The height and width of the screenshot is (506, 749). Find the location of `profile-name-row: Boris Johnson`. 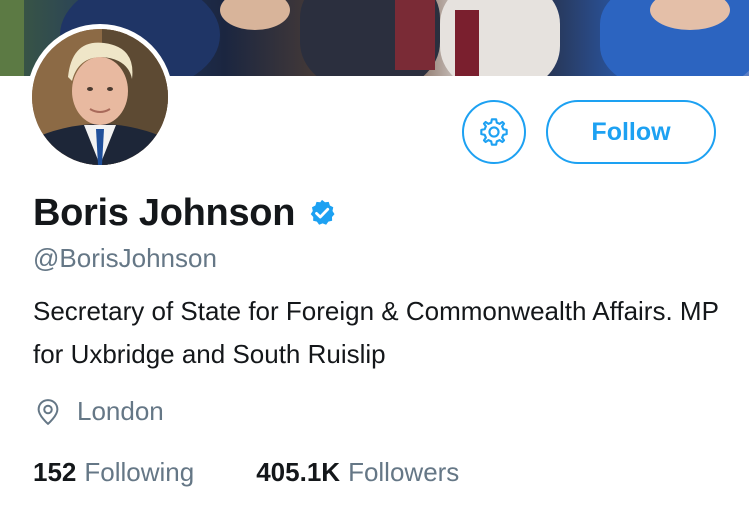

profile-name-row: Boris Johnson is located at coordinates (185, 213).